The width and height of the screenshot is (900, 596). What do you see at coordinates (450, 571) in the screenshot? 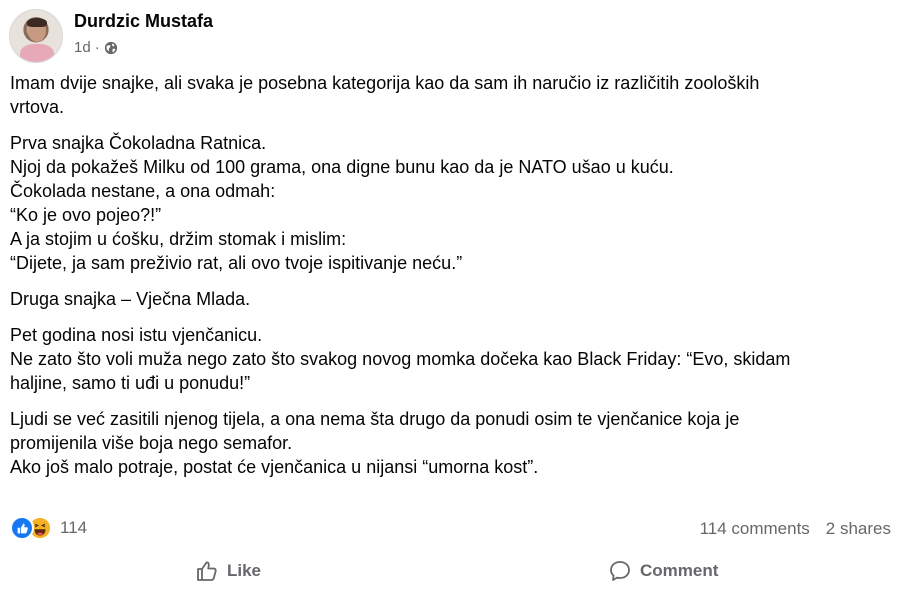
I see `action-bar: Like Comment` at bounding box center [450, 571].